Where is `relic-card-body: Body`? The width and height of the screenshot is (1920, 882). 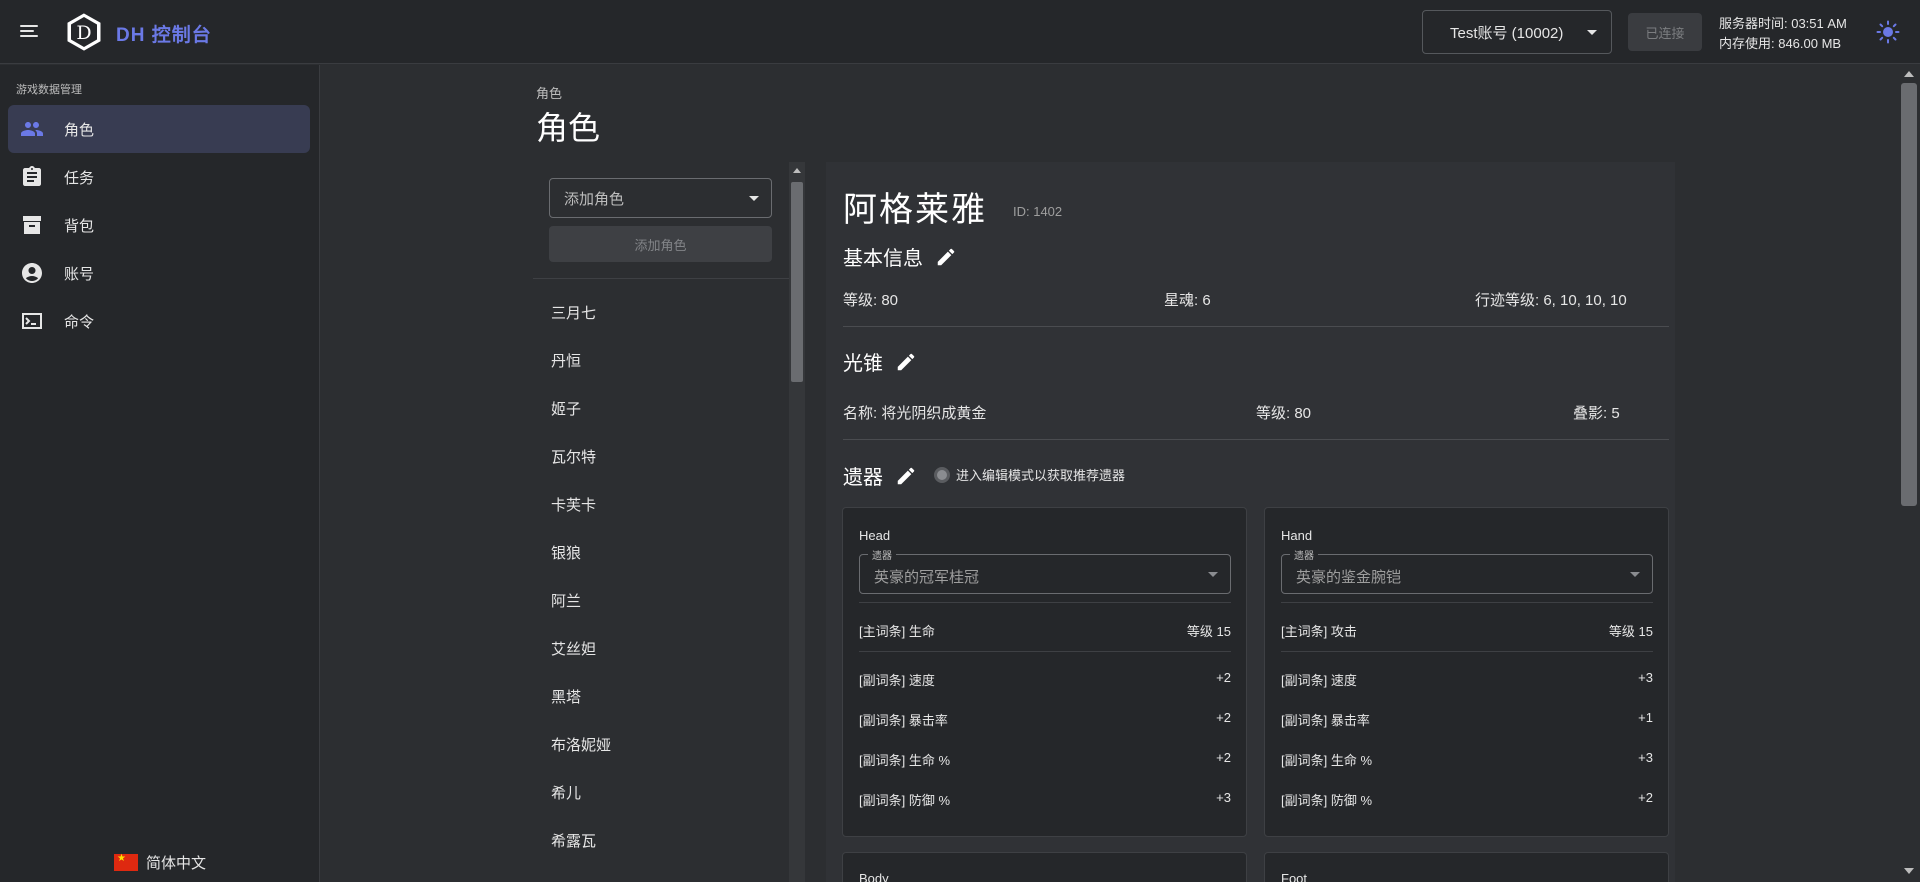
relic-card-body: Body is located at coordinates (1044, 867).